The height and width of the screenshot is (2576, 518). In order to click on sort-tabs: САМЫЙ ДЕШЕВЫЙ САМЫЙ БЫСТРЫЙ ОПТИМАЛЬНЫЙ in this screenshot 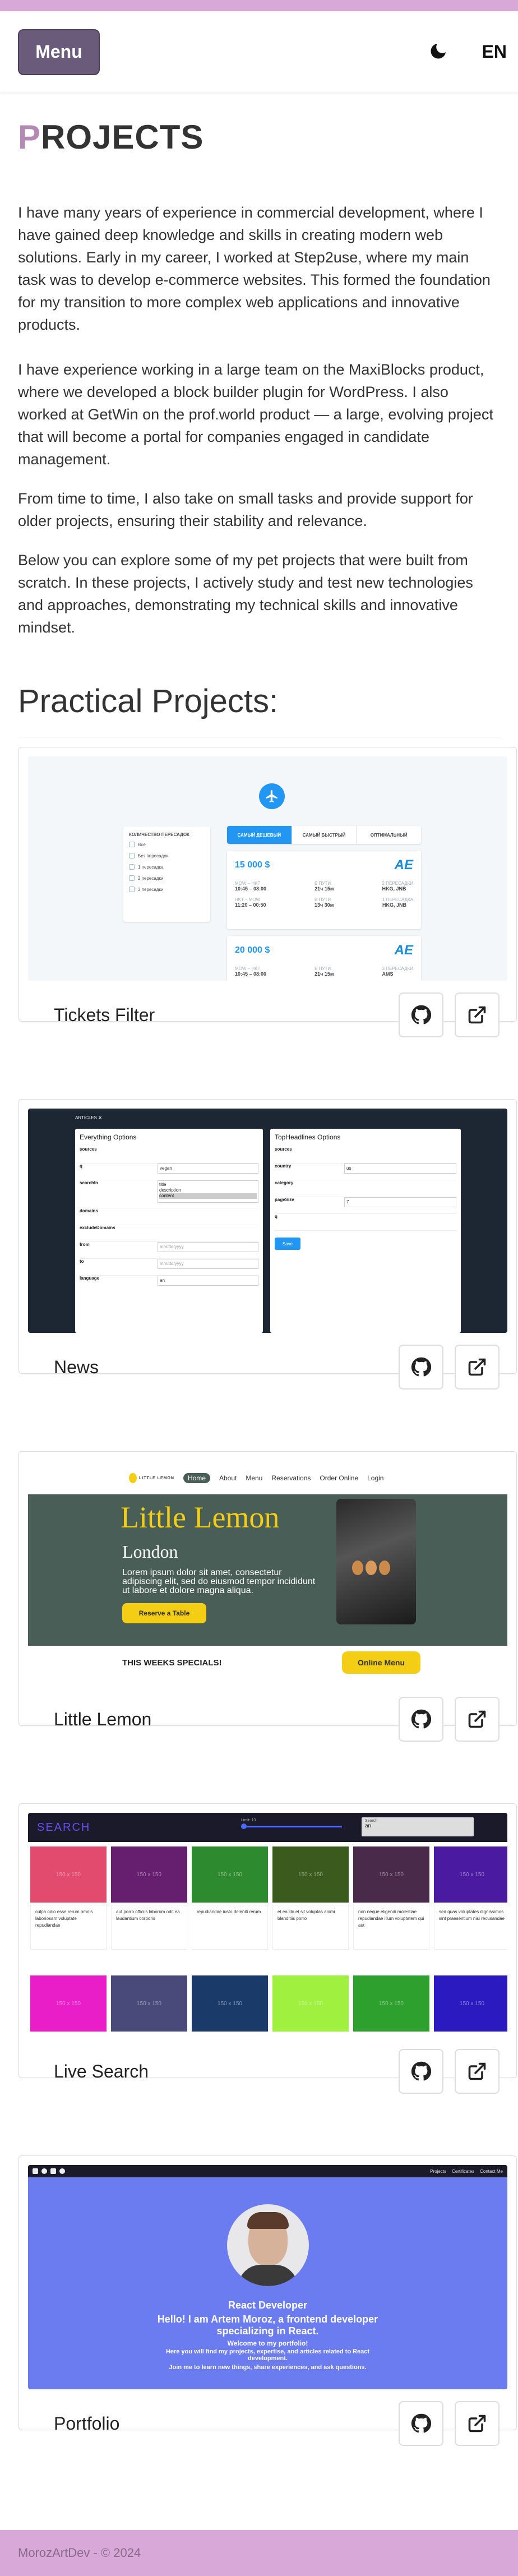, I will do `click(324, 835)`.